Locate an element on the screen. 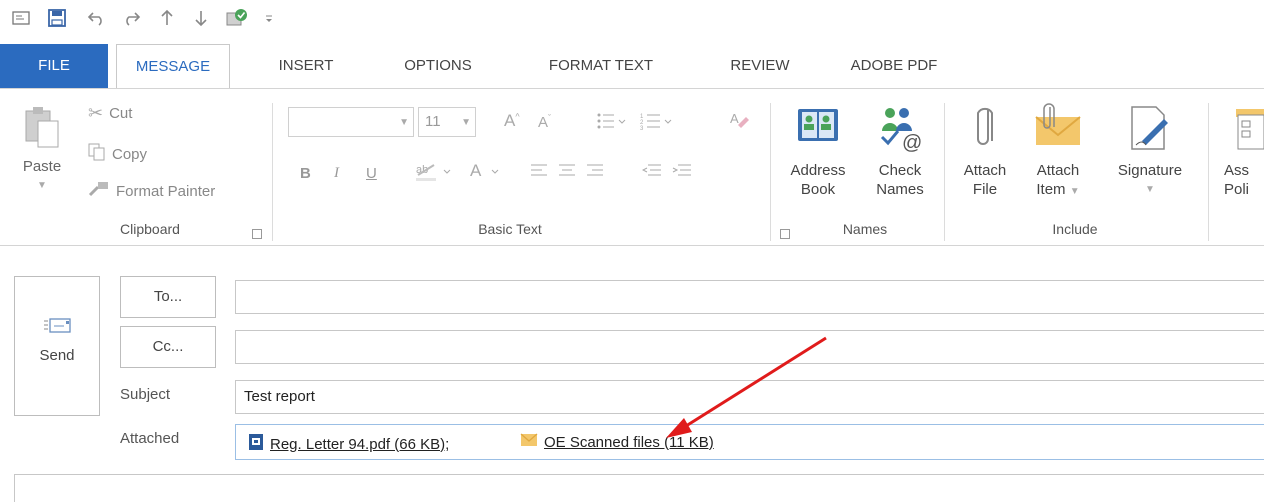  paste-button: Paste ▼ is located at coordinates (42, 149).